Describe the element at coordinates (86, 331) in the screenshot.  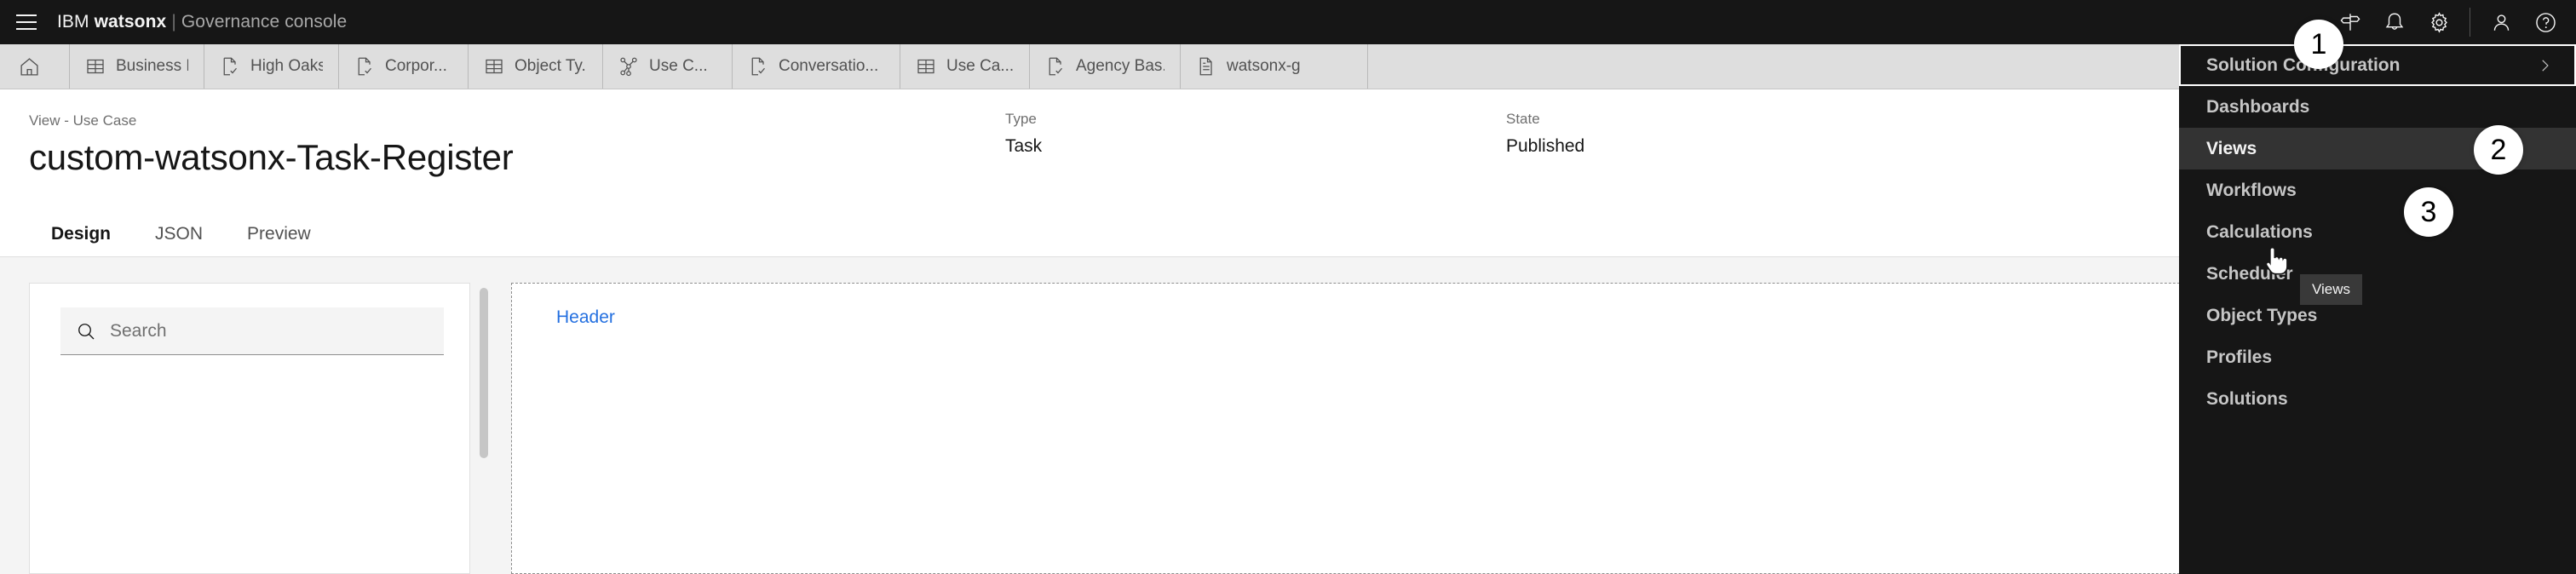
I see `search-icon` at that location.